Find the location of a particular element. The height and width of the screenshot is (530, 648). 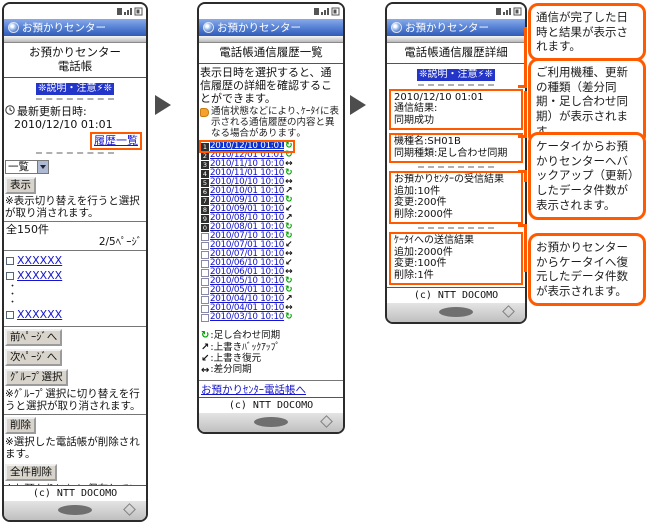

next-page-button: 次ﾍﾟｰｼﾞへ is located at coordinates (34, 357).